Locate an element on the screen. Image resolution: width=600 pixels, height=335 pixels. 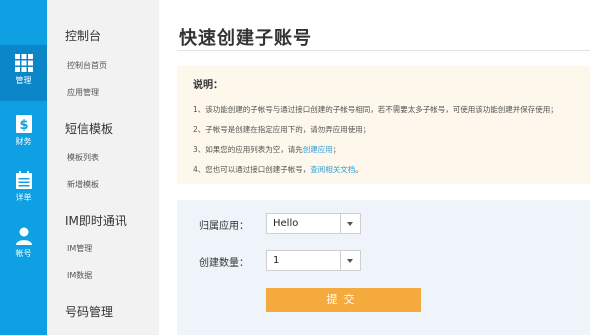
menu-link-im-management: IM管理 is located at coordinates (79, 248).